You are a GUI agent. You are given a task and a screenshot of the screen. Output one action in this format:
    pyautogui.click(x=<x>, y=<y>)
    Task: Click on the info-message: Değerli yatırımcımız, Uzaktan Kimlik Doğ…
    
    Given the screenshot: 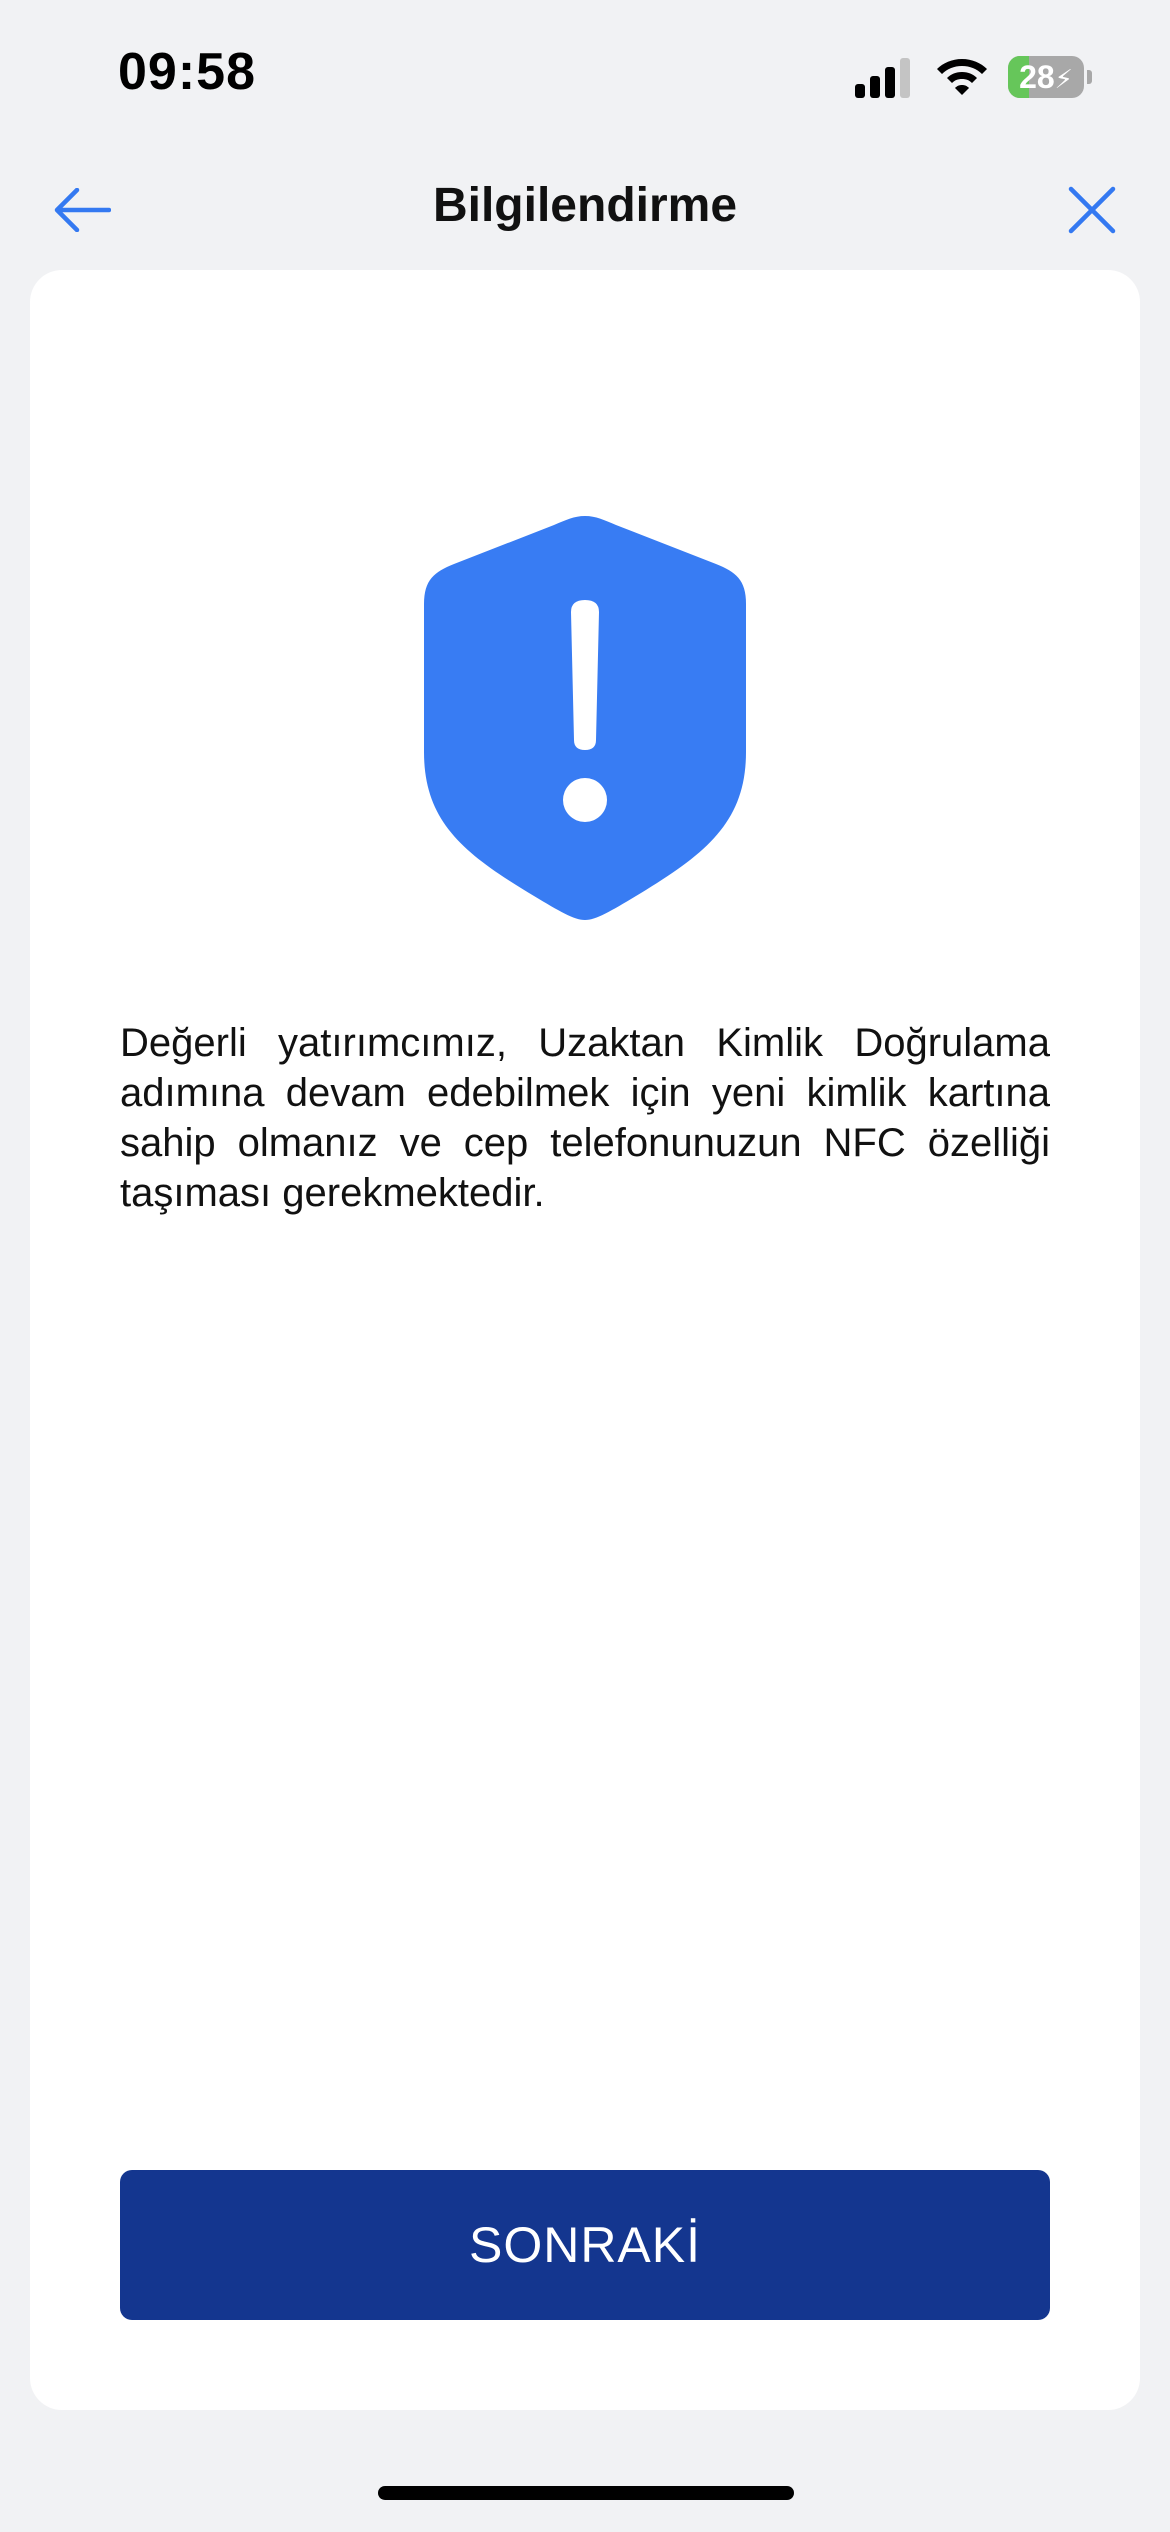 What is the action you would take?
    pyautogui.click(x=585, y=1118)
    